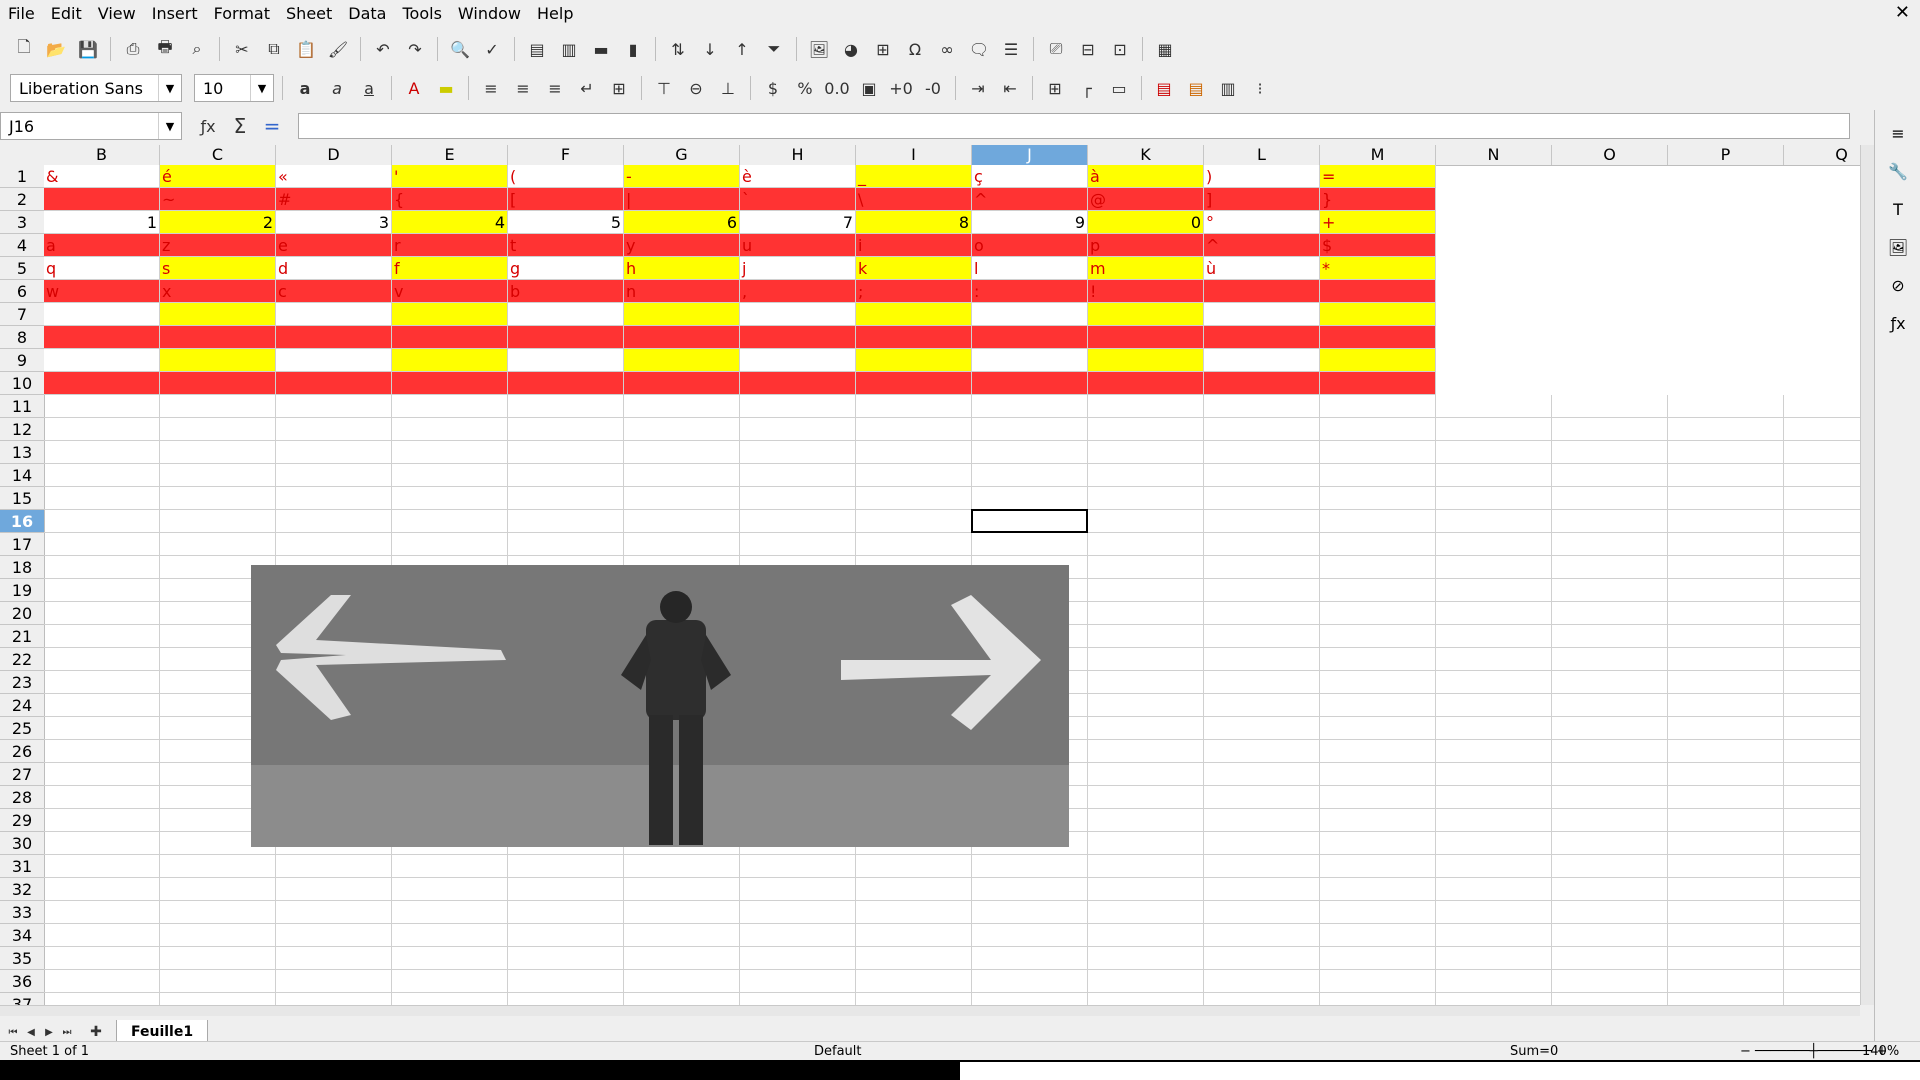  What do you see at coordinates (102, 199) in the screenshot?
I see `cell-B2` at bounding box center [102, 199].